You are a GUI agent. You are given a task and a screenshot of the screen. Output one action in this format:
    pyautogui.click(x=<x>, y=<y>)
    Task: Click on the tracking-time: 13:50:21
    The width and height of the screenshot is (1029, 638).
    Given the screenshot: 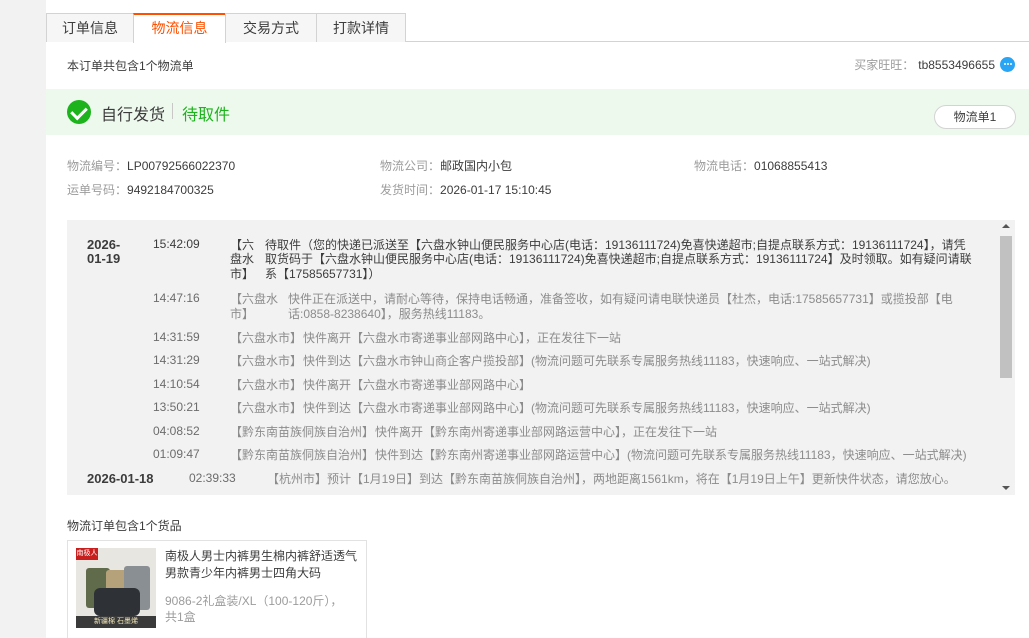 What is the action you would take?
    pyautogui.click(x=176, y=407)
    